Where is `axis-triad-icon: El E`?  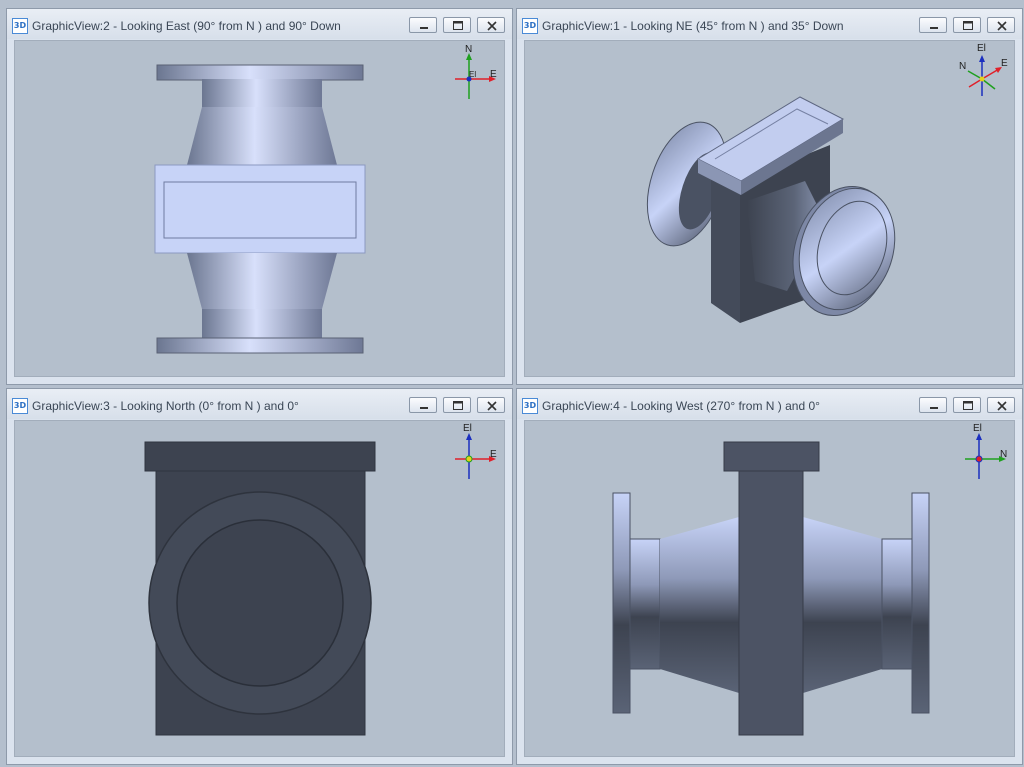
axis-triad-icon: El E is located at coordinates (474, 453).